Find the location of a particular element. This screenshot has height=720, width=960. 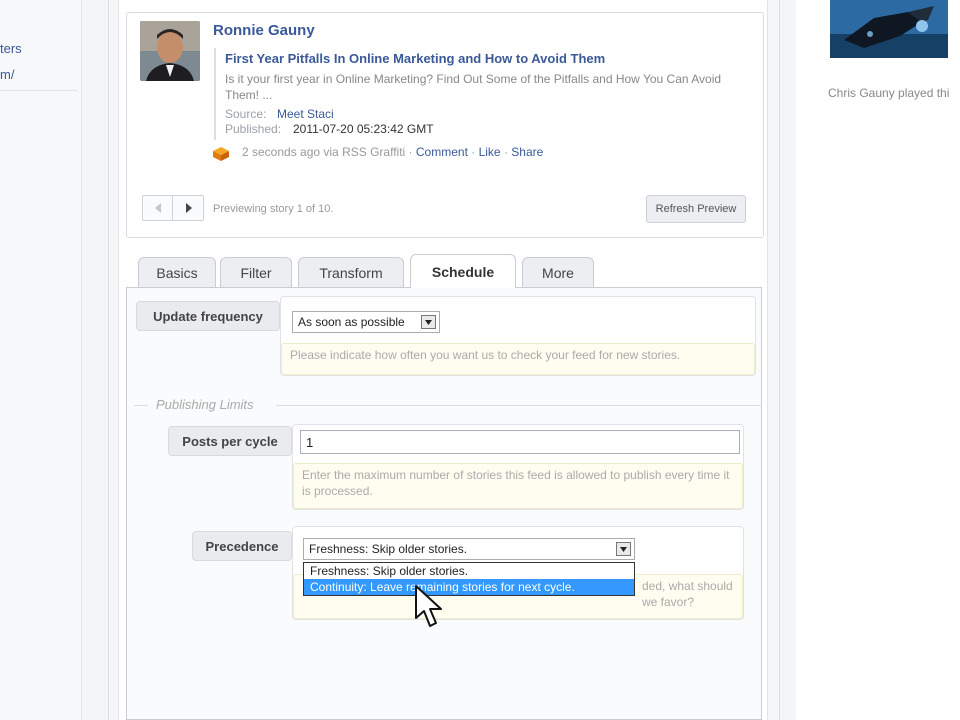

publishing-limits-title: Publishing Limits is located at coordinates (205, 404).